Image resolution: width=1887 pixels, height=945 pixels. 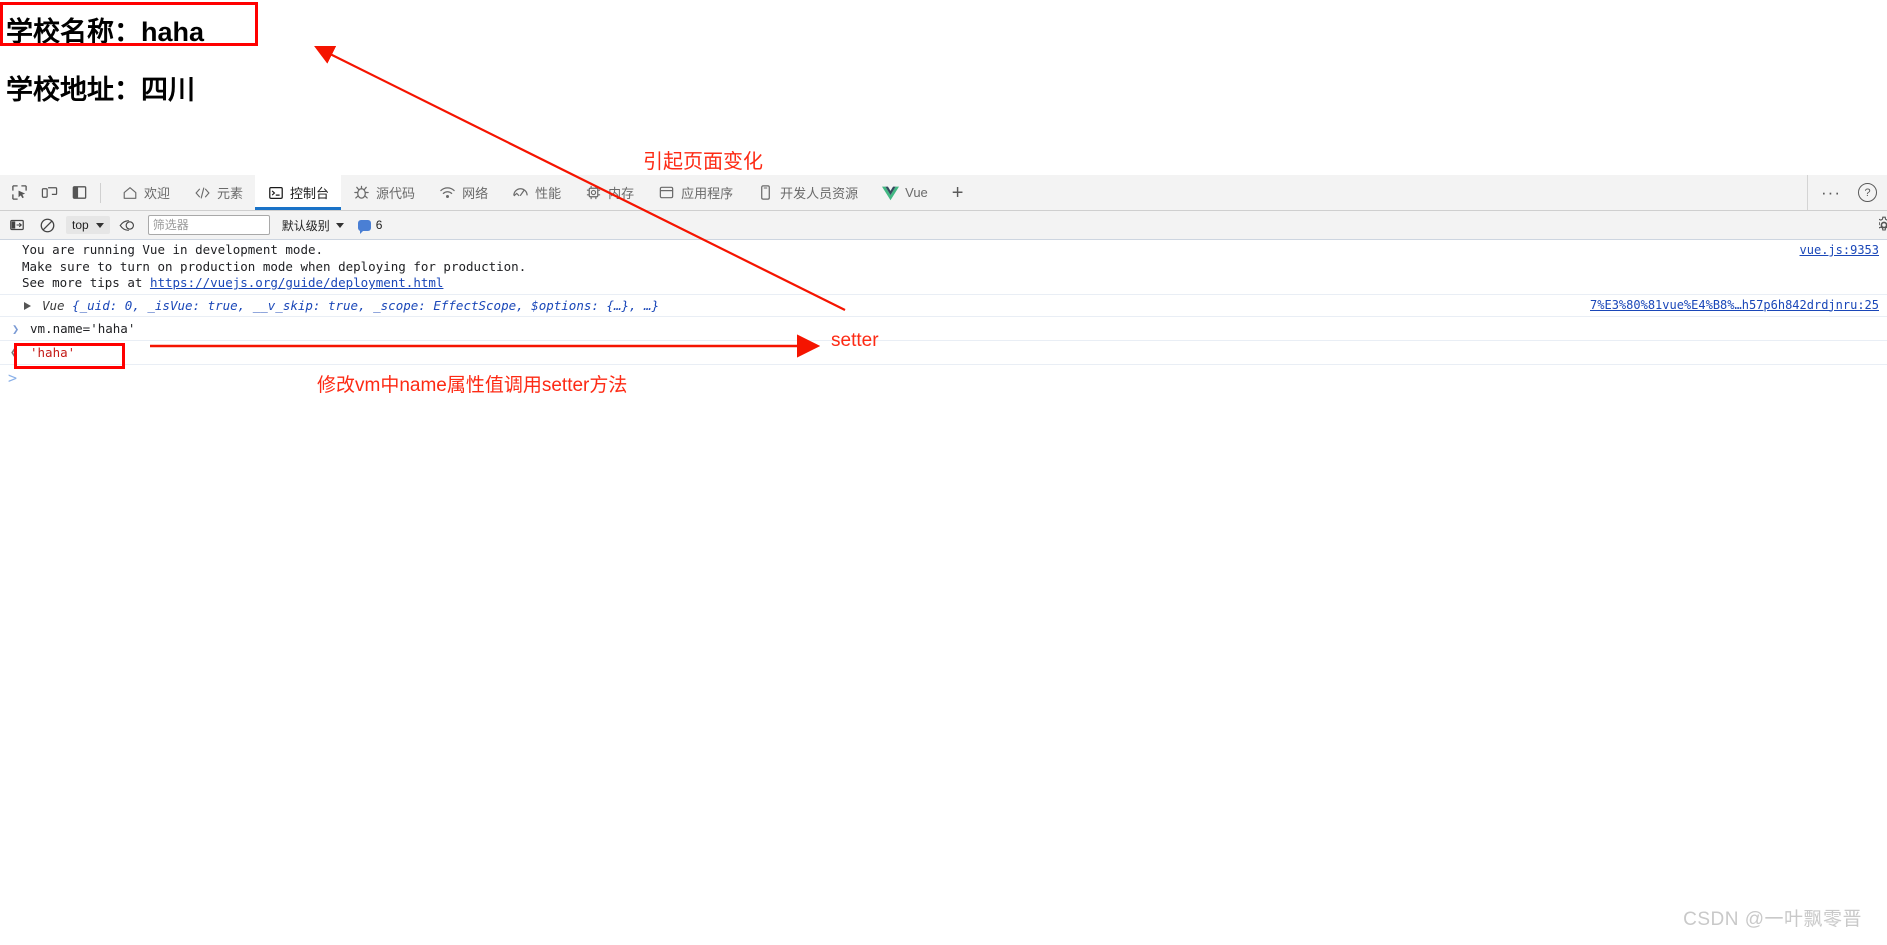 What do you see at coordinates (80, 225) in the screenshot?
I see `execution-context-value: top` at bounding box center [80, 225].